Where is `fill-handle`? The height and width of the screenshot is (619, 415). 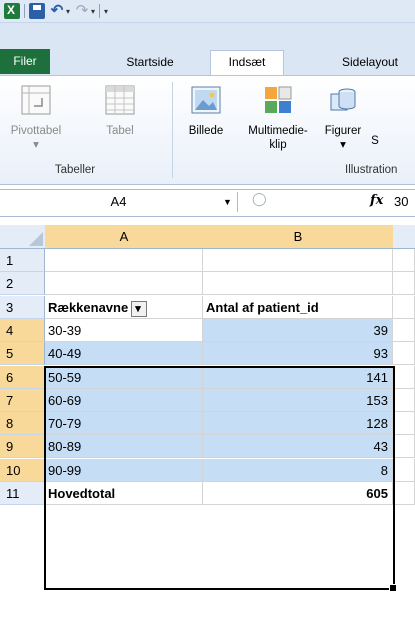 fill-handle is located at coordinates (393, 588).